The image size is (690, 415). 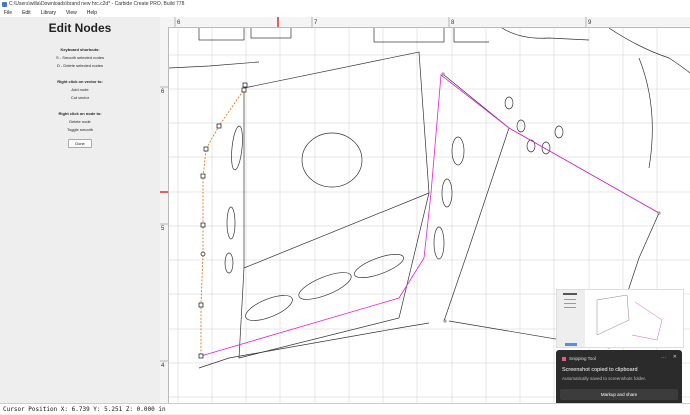 What do you see at coordinates (80, 57) in the screenshot?
I see `keyboard-smooth: S - Smooth selected nodes` at bounding box center [80, 57].